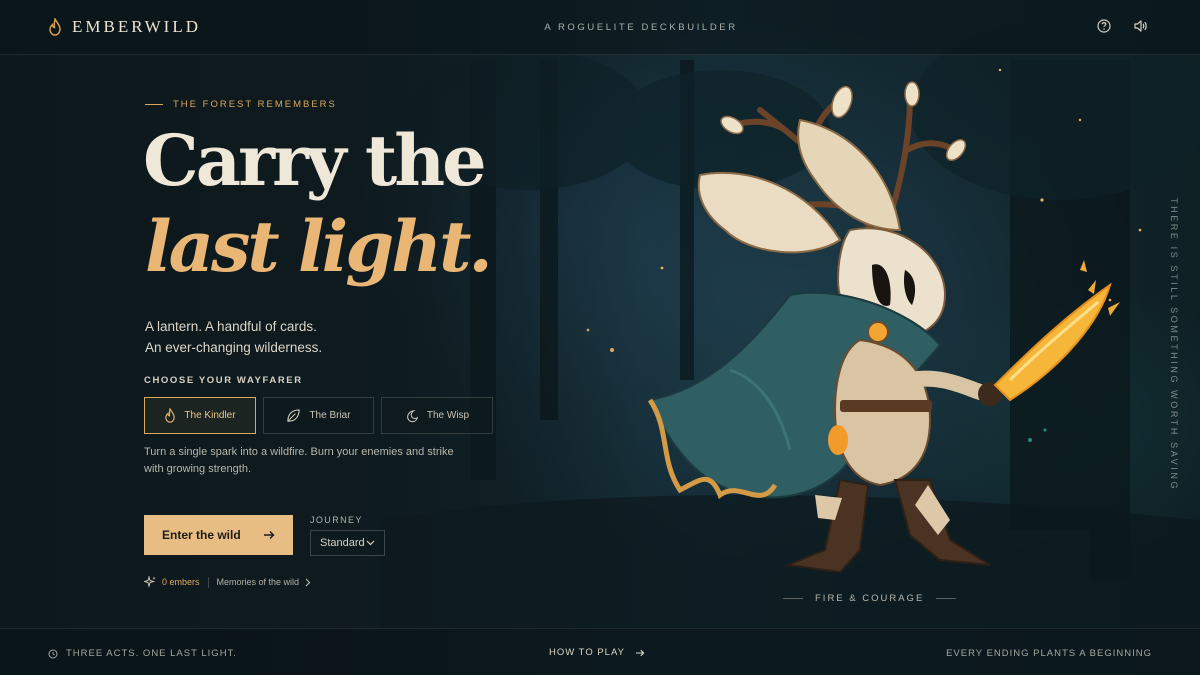  What do you see at coordinates (315, 160) in the screenshot?
I see `headline-line-1: Carry the` at bounding box center [315, 160].